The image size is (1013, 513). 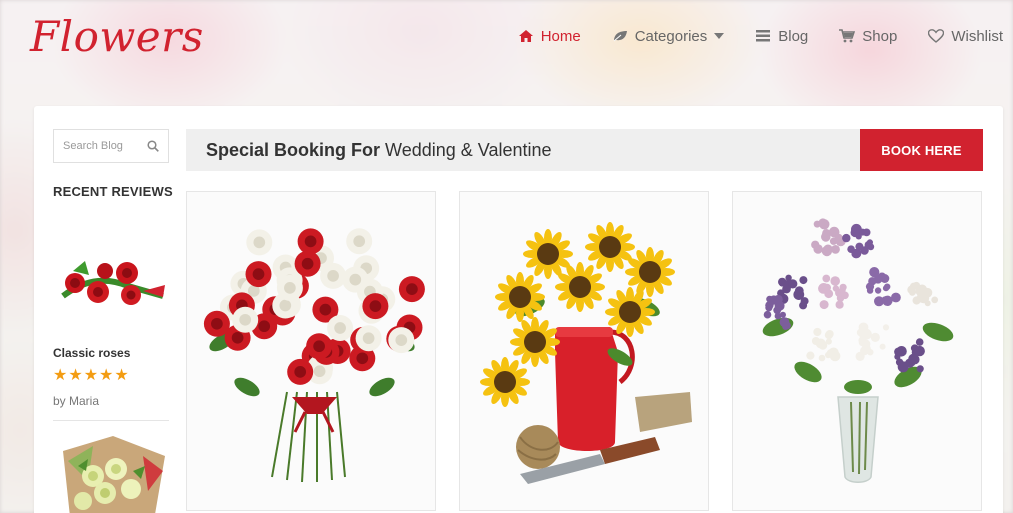 What do you see at coordinates (763, 36) in the screenshot?
I see `list-icon` at bounding box center [763, 36].